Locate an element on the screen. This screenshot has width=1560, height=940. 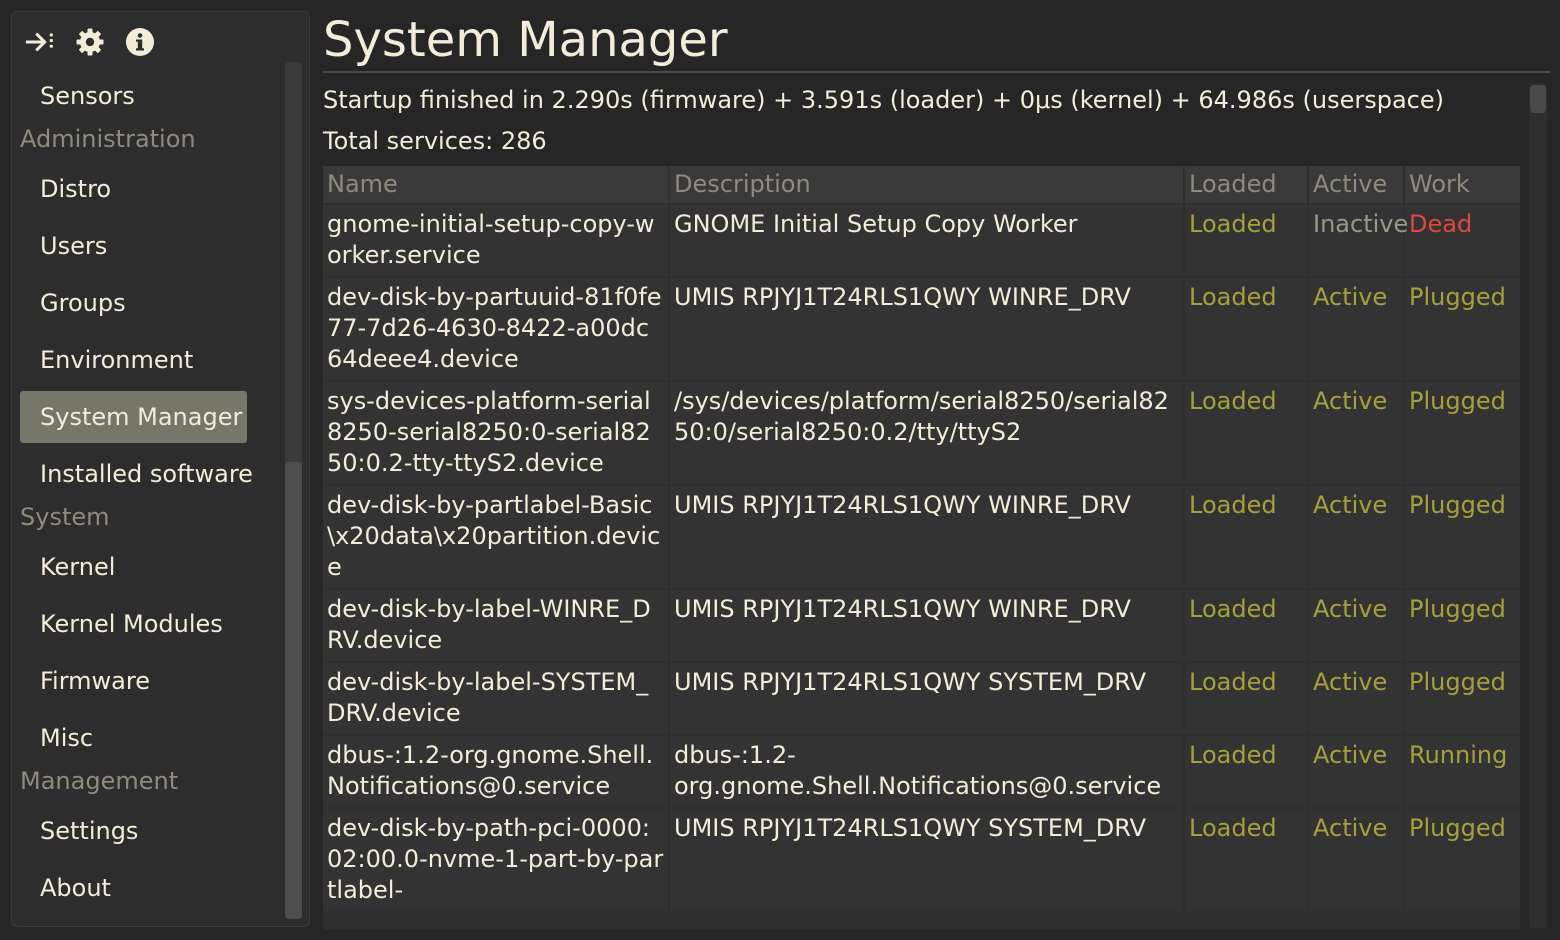
column-header-loaded: Loaded is located at coordinates (1246, 184).